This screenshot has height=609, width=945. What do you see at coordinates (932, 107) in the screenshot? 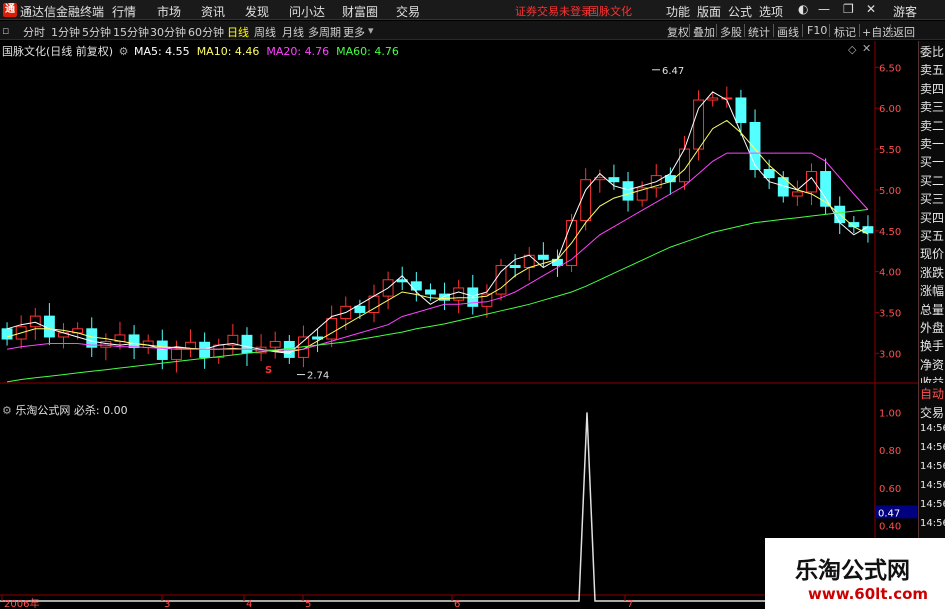
I see `orderbook-label: 卖三` at bounding box center [932, 107].